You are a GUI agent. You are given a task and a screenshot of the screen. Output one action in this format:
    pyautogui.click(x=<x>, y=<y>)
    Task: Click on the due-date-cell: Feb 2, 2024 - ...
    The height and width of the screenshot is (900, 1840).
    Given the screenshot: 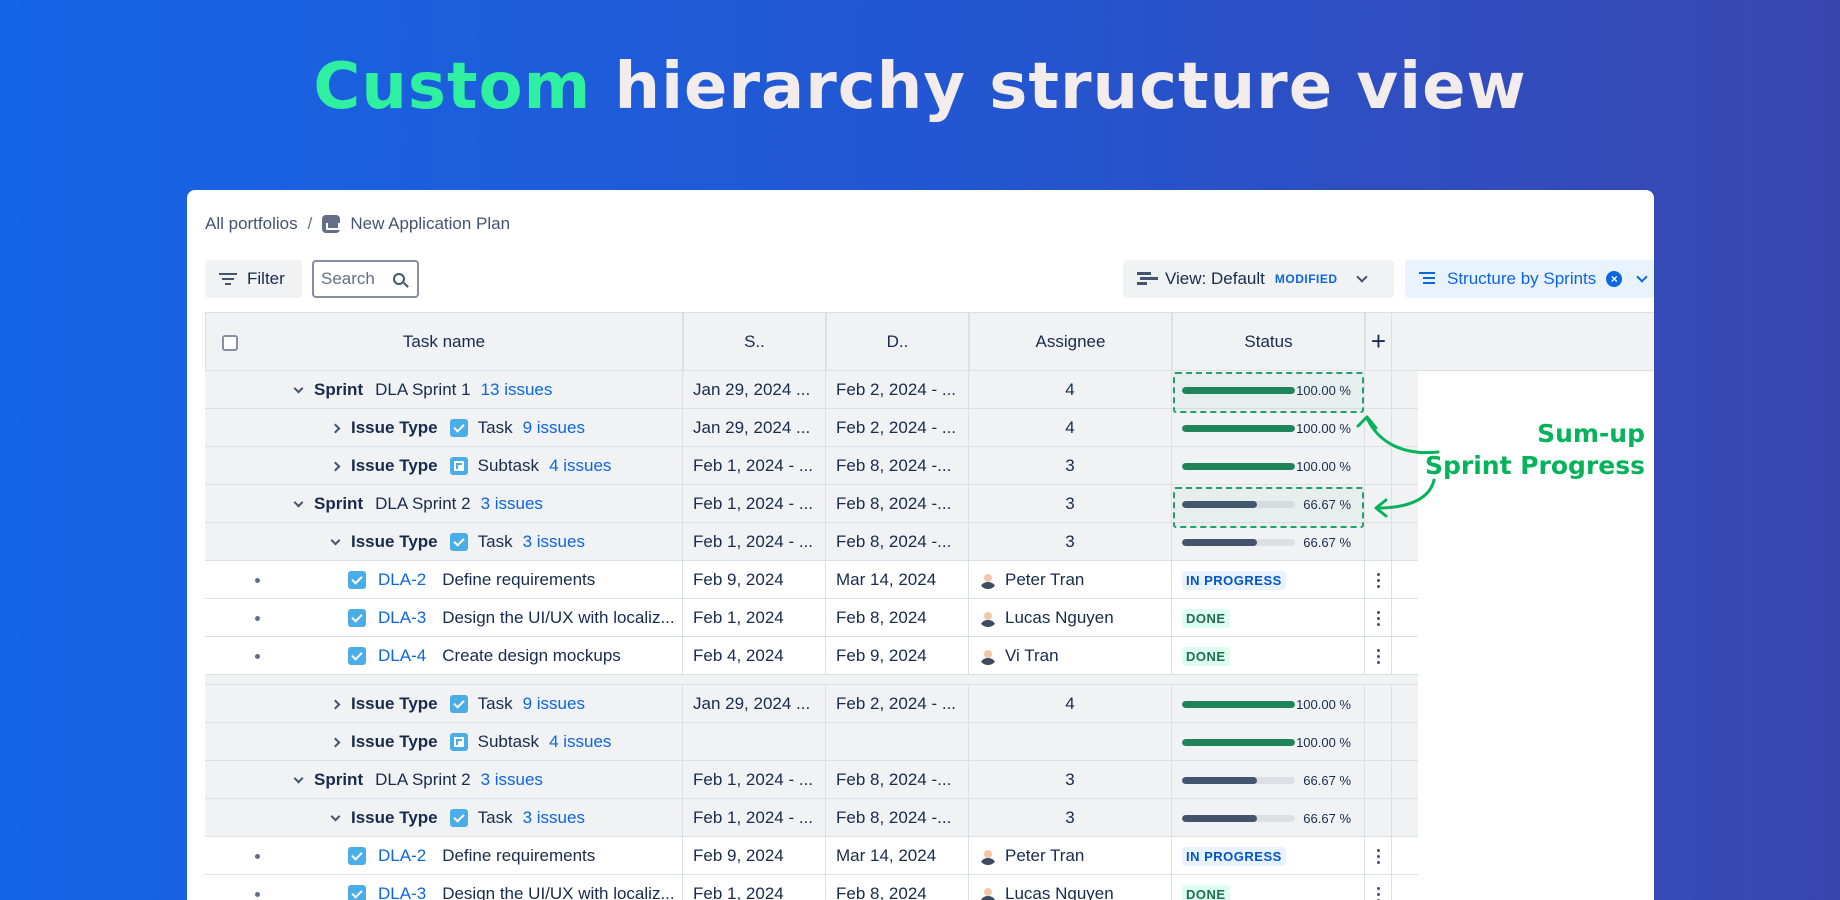 What is the action you would take?
    pyautogui.click(x=897, y=390)
    